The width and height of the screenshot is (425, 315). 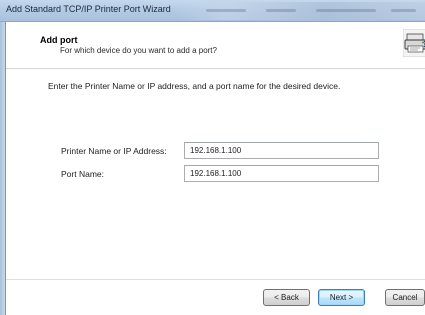 I want to click on title-bar-background, so click(x=300, y=11).